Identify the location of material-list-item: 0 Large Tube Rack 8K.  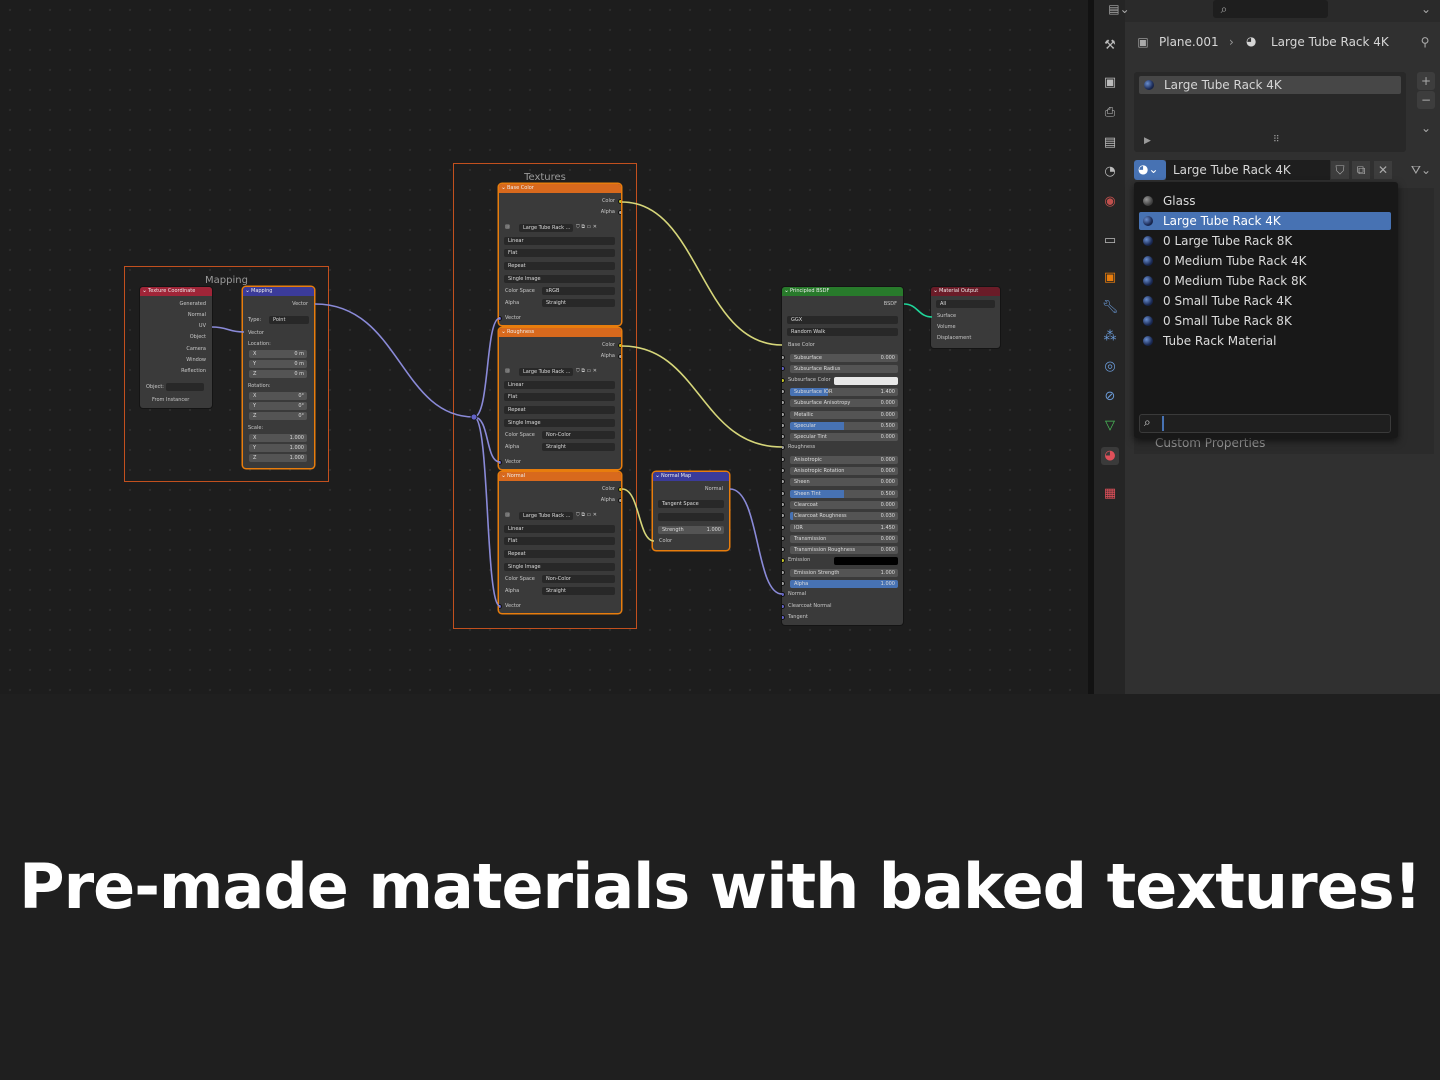
(1265, 241).